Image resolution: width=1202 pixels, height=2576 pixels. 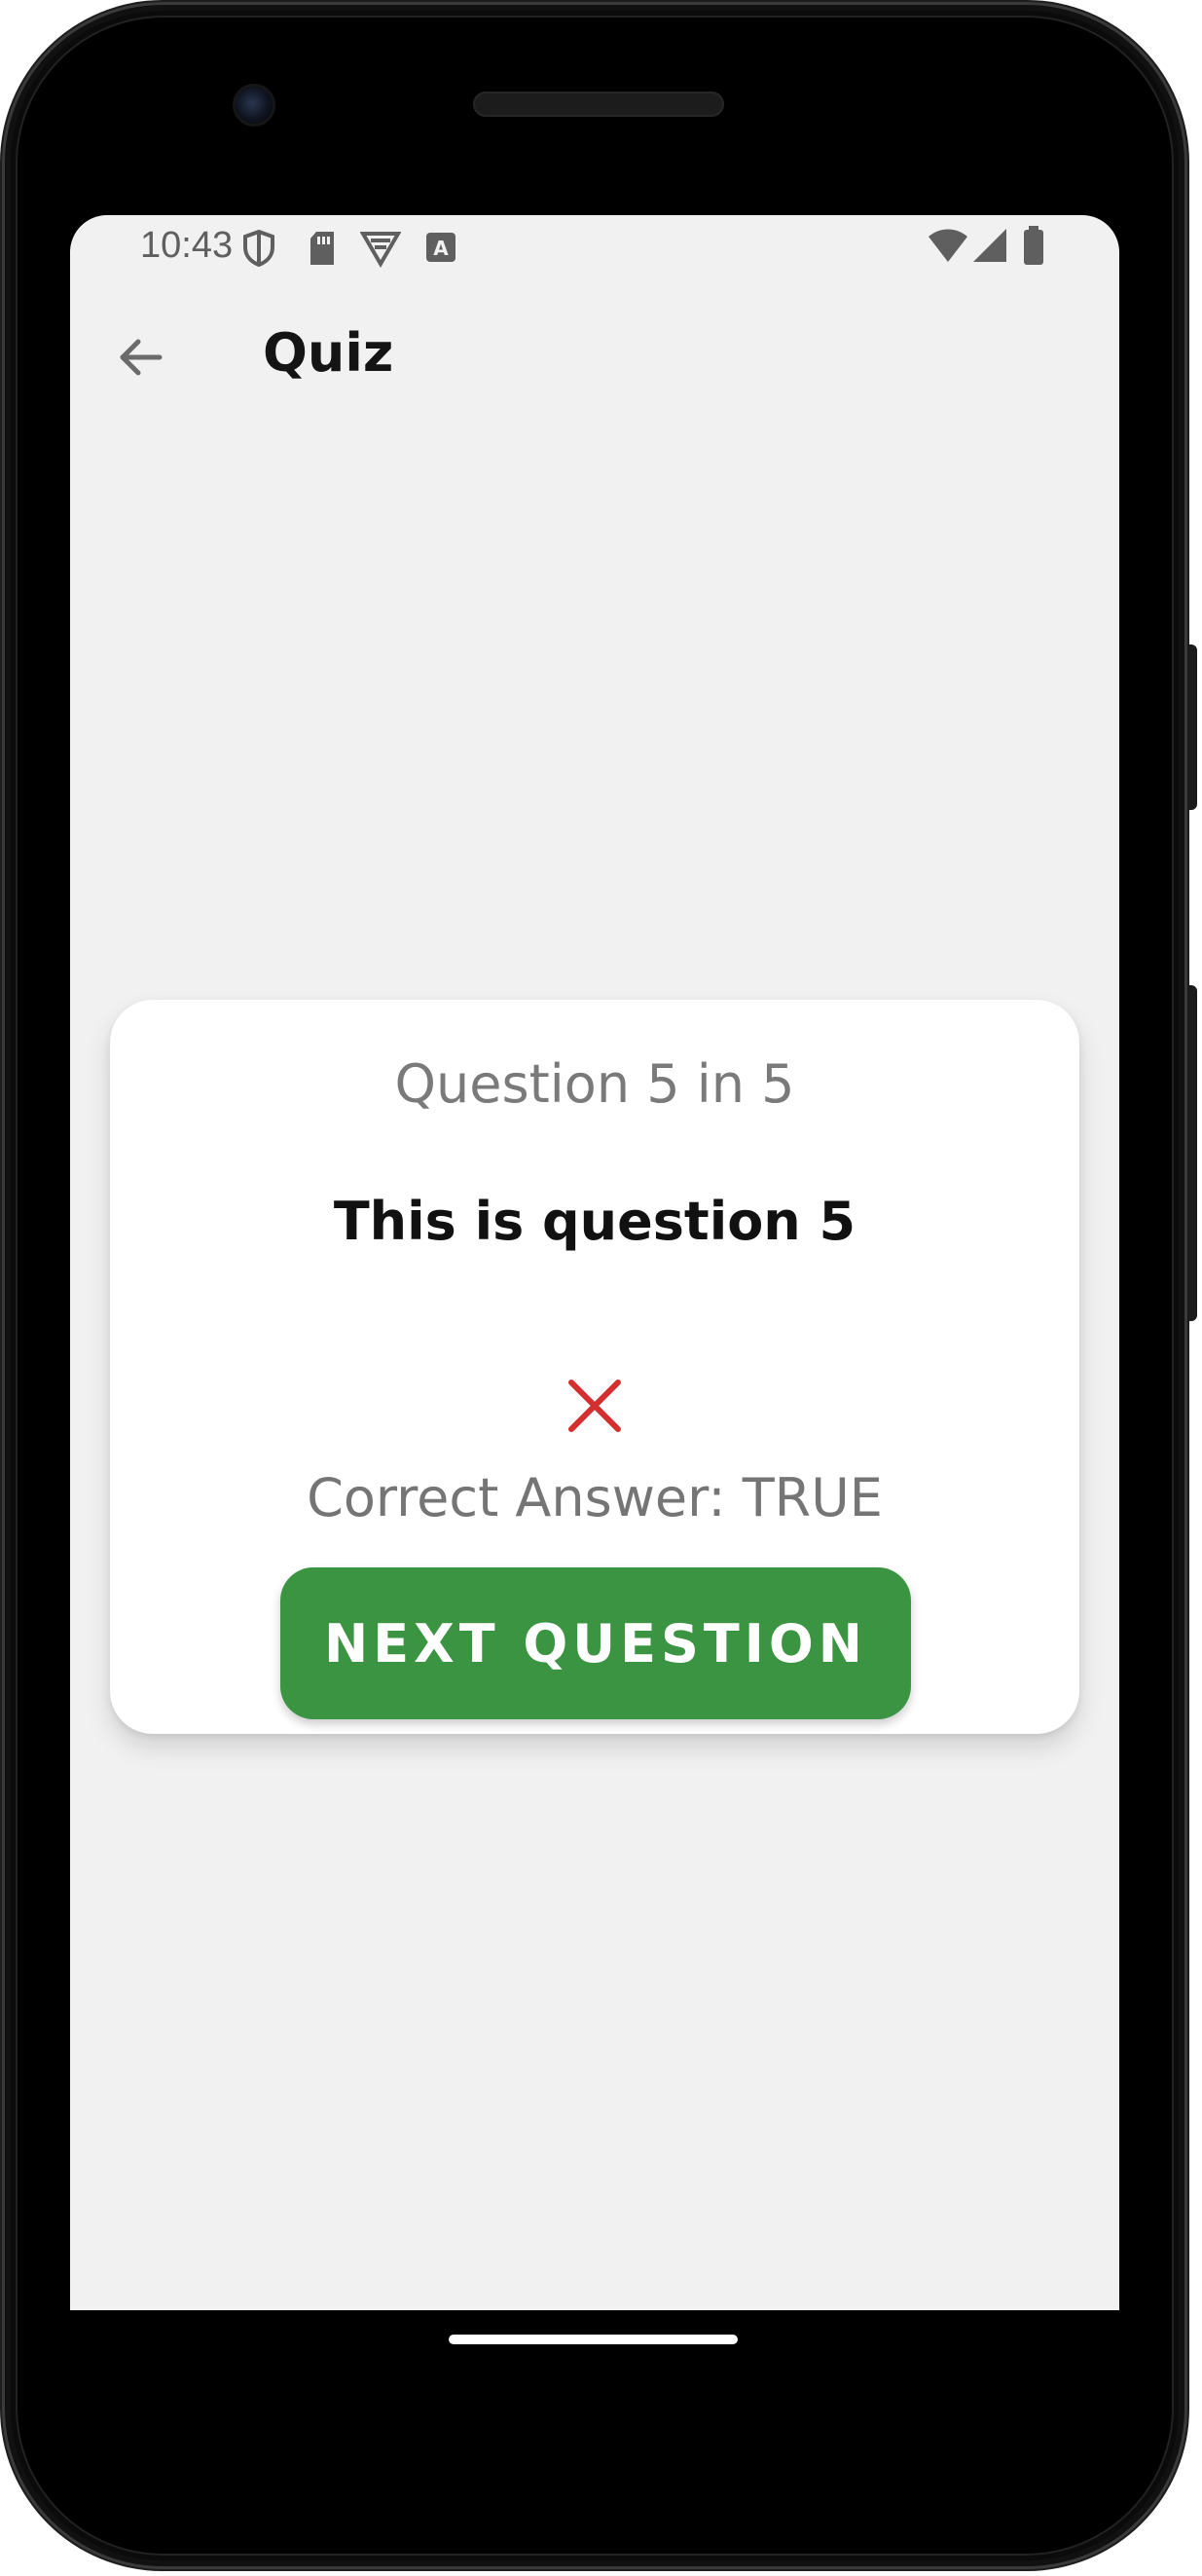 What do you see at coordinates (595, 1643) in the screenshot?
I see `next-question-button: NEXT QUESTION` at bounding box center [595, 1643].